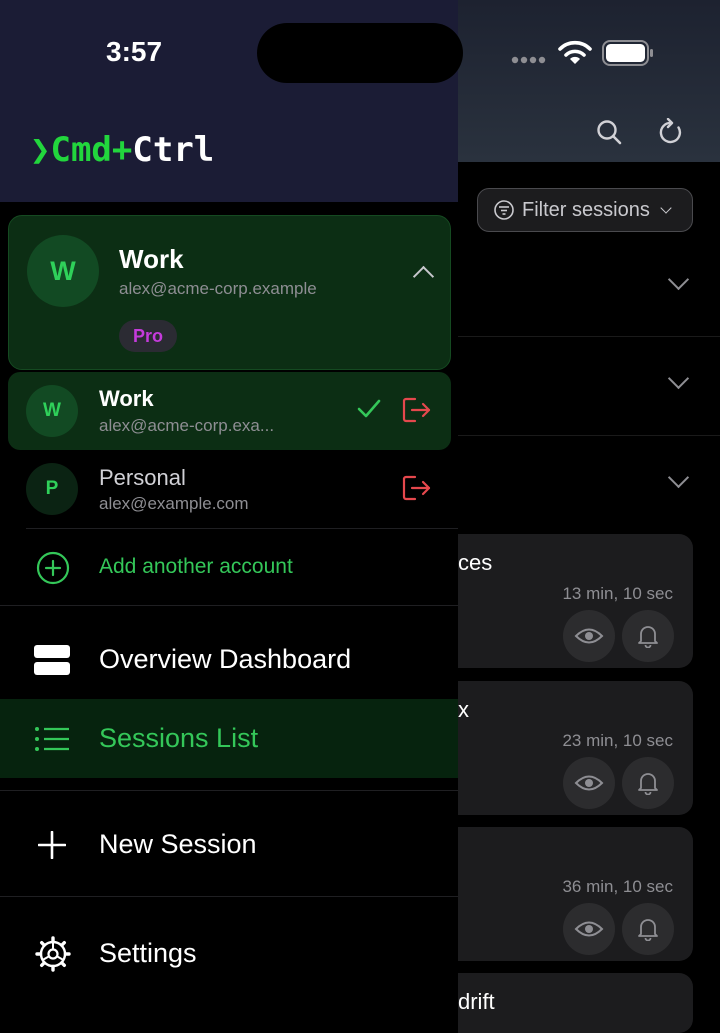 Image resolution: width=720 pixels, height=1033 pixels. Describe the element at coordinates (142, 477) in the screenshot. I see `account-name: Personal` at that location.